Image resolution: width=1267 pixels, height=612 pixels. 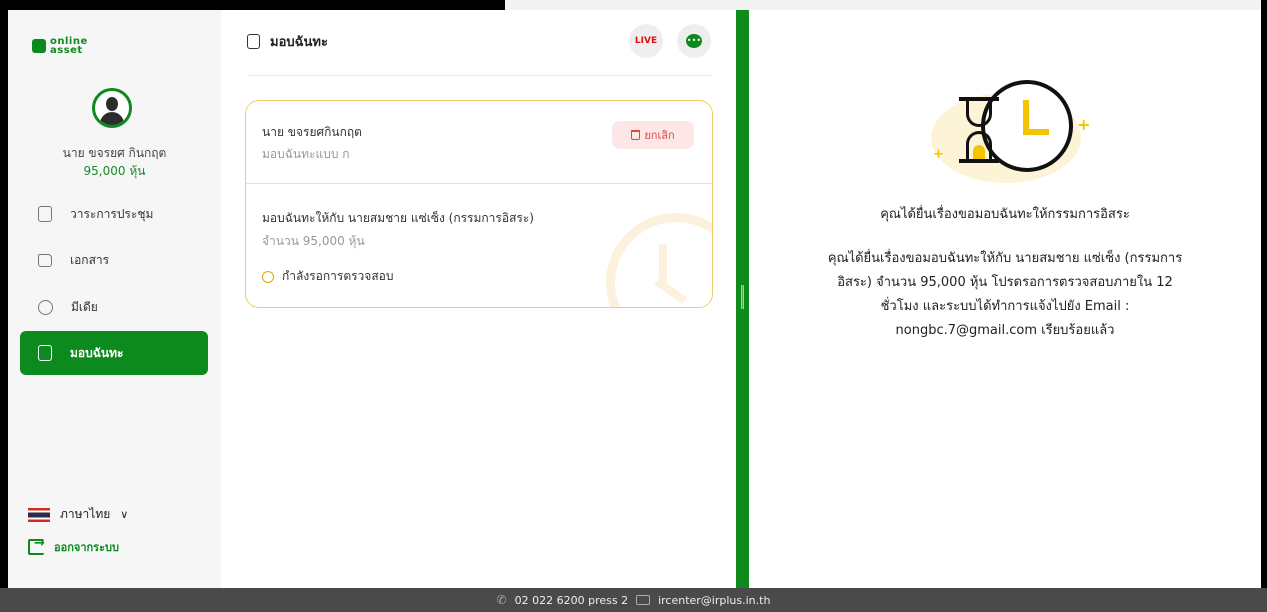 I want to click on footer-email: ircenter@irplus.in.th, so click(x=714, y=600).